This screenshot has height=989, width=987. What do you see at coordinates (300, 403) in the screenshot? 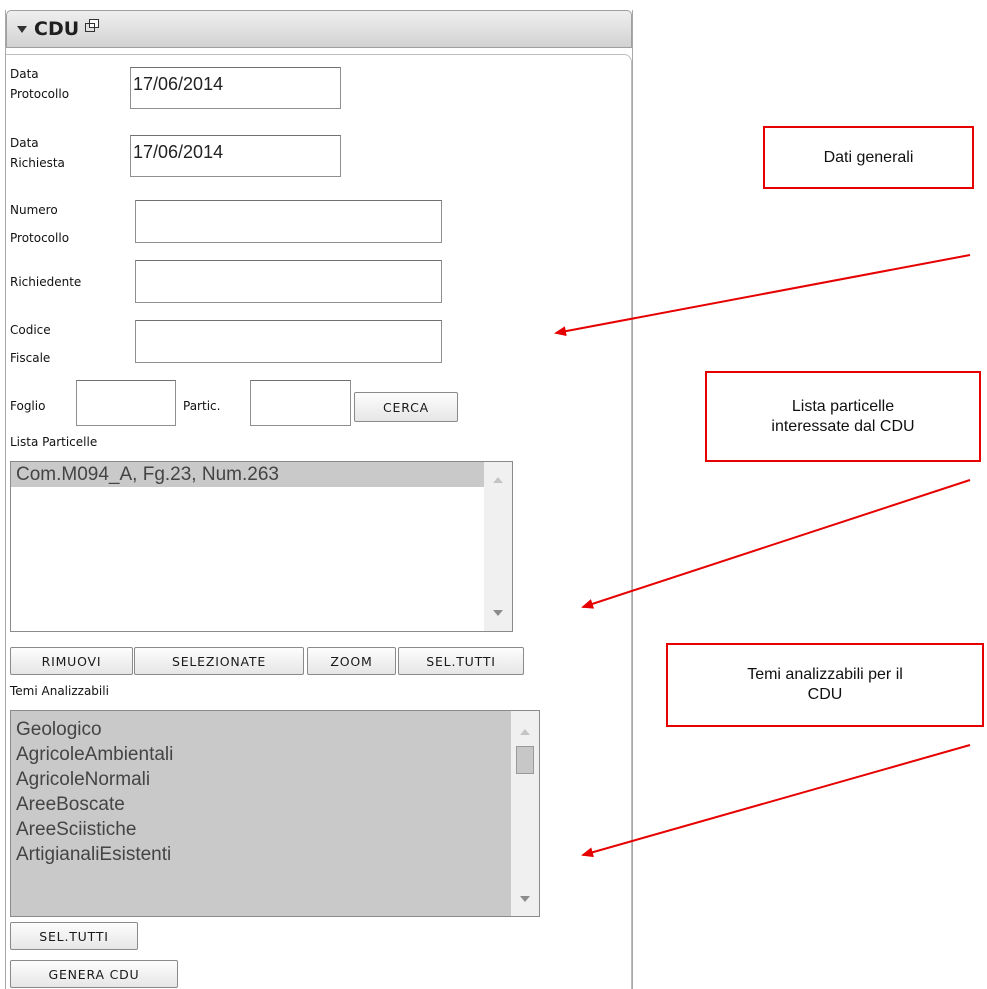
I see `partic-field` at bounding box center [300, 403].